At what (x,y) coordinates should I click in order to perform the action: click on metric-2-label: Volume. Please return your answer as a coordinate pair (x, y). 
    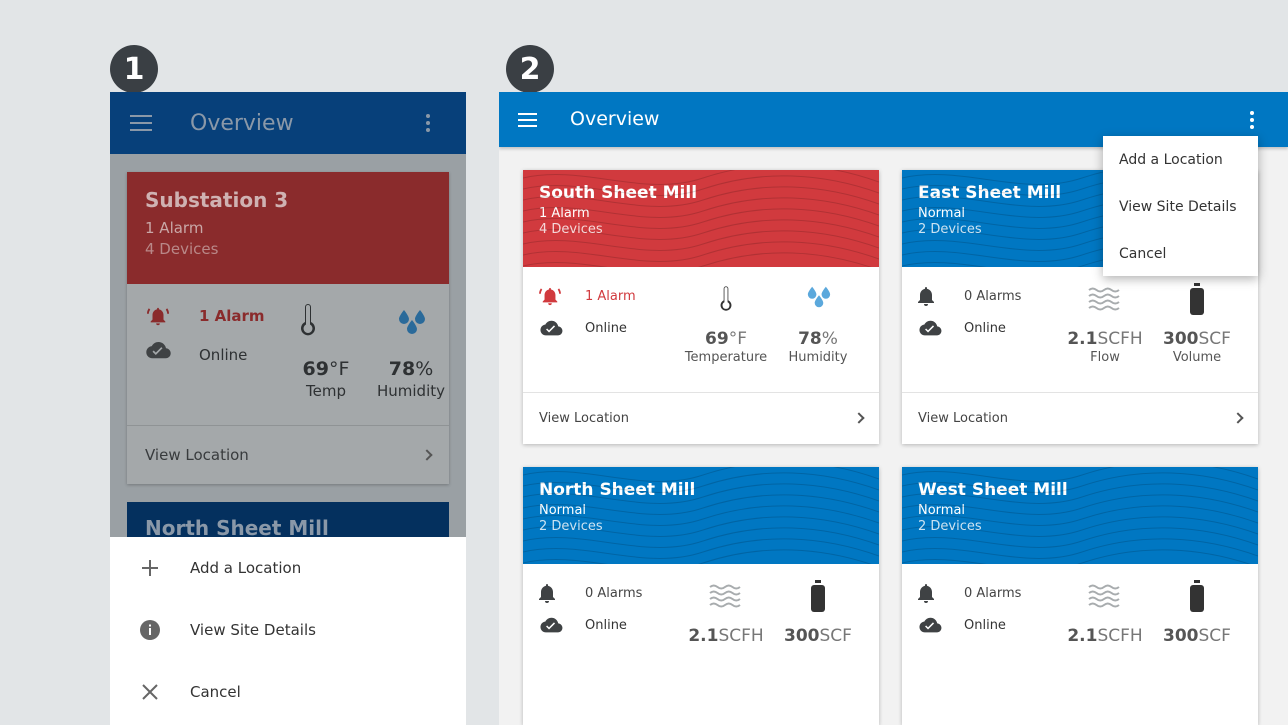
    Looking at the image, I should click on (1197, 357).